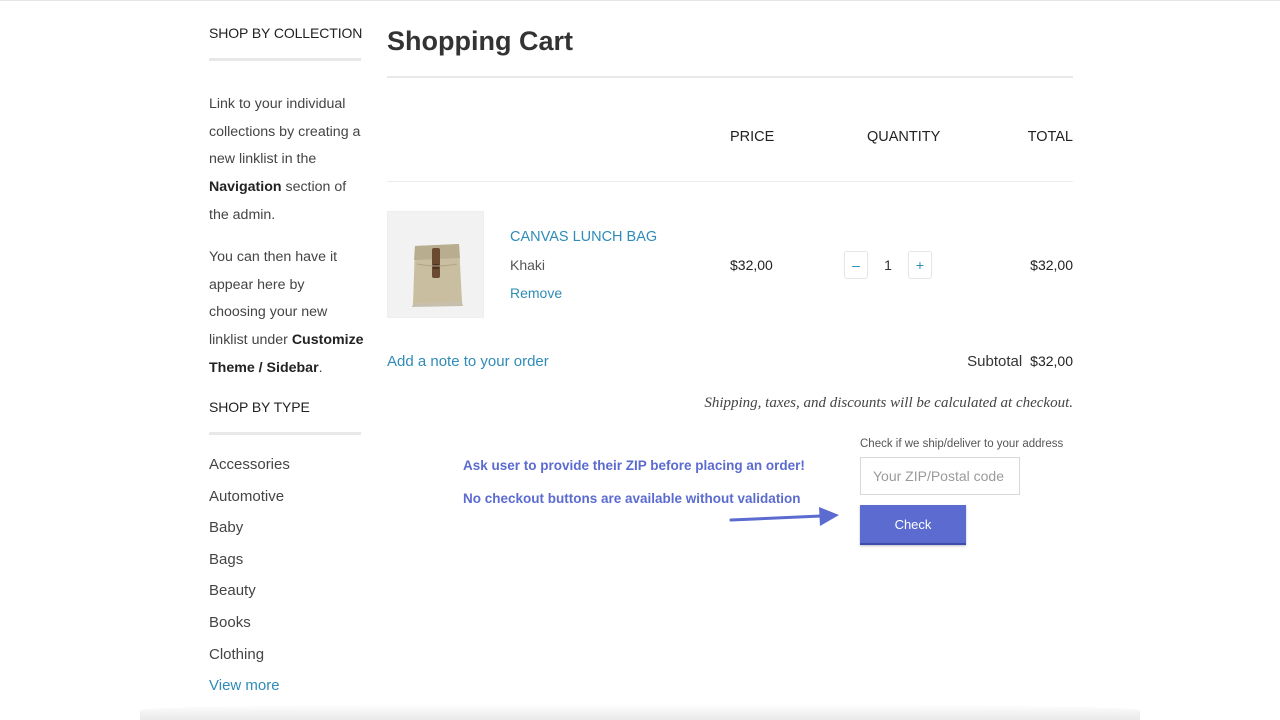 This screenshot has height=720, width=1280. I want to click on navigation-bold-text: Navigation, so click(245, 187).